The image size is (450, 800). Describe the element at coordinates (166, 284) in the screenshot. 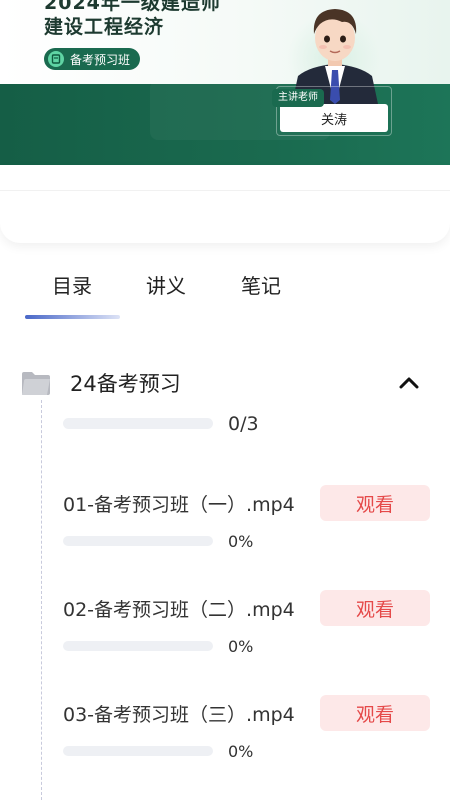

I see `tab-handout: 讲义` at that location.